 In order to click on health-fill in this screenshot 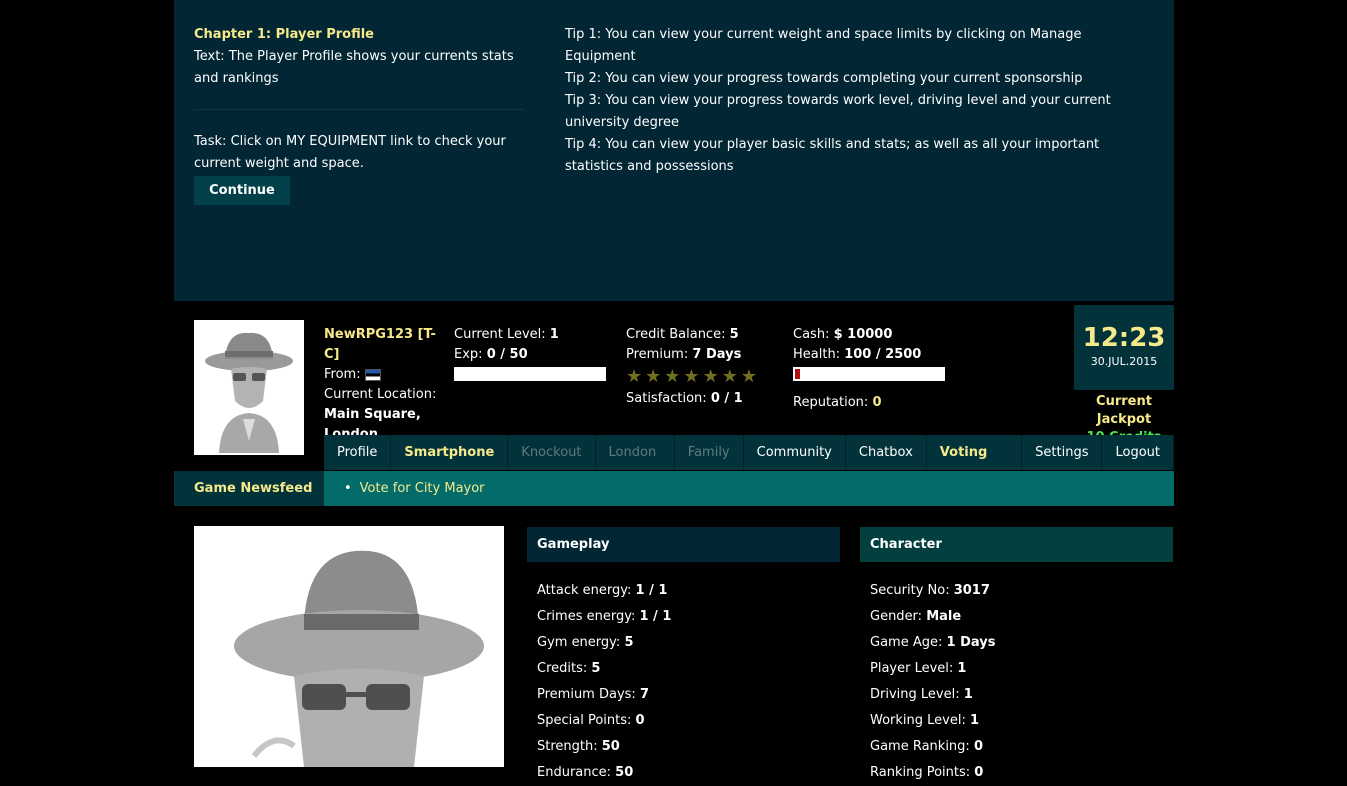, I will do `click(797, 374)`.